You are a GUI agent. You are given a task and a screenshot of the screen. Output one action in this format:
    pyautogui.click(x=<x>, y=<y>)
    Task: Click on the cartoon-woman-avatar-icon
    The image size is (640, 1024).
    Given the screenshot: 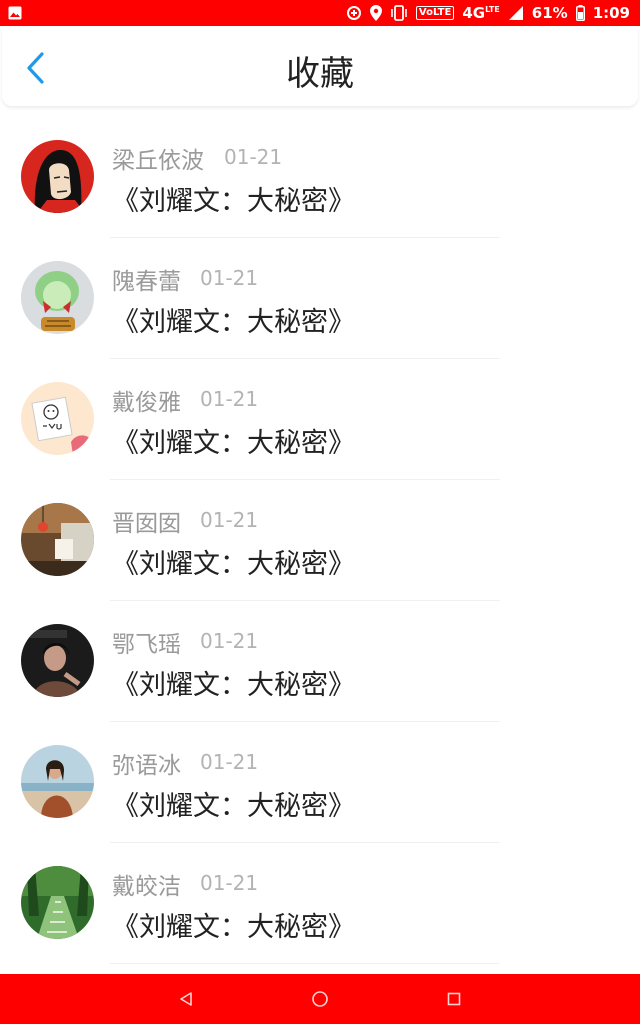 What is the action you would take?
    pyautogui.click(x=57, y=176)
    